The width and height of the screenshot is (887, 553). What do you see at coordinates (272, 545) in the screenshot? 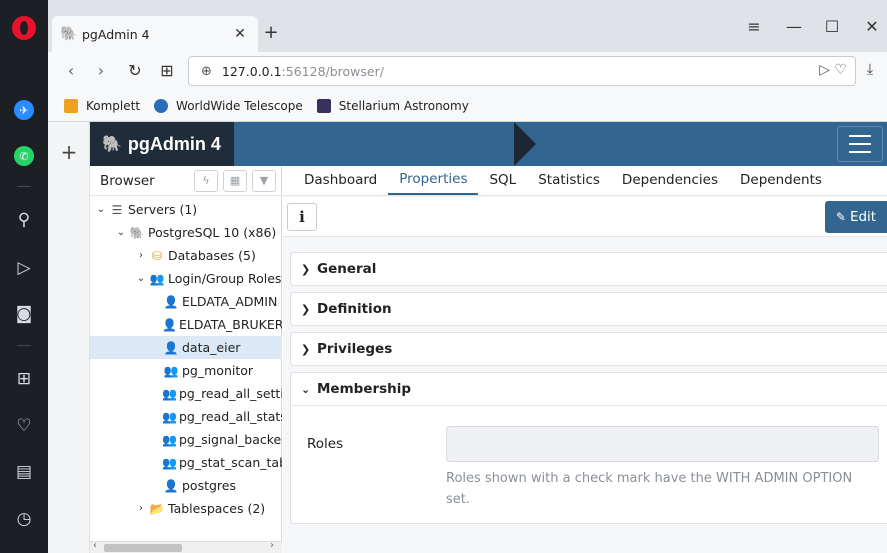
I see `scroll-right-icon: ›` at bounding box center [272, 545].